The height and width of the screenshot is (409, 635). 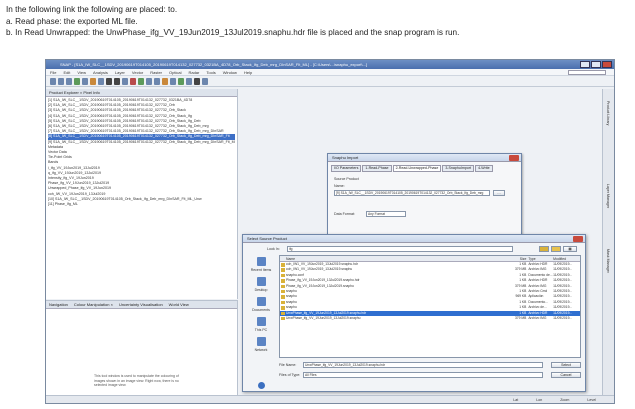 I want to click on draw-polygon-icon, so click(x=157, y=81).